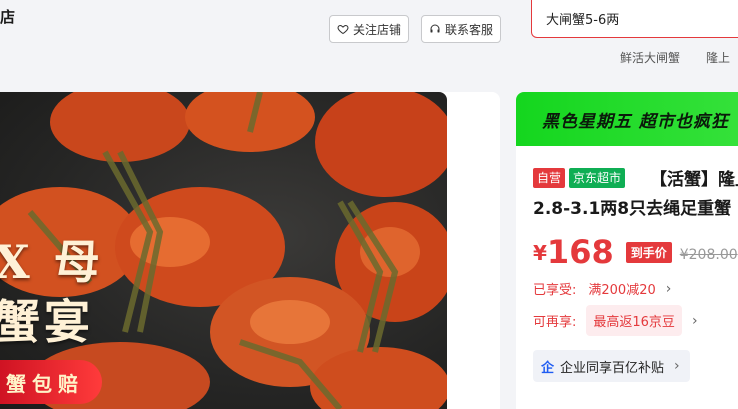 The width and height of the screenshot is (738, 409). Describe the element at coordinates (540, 253) in the screenshot. I see `currency-symbol: ¥` at that location.